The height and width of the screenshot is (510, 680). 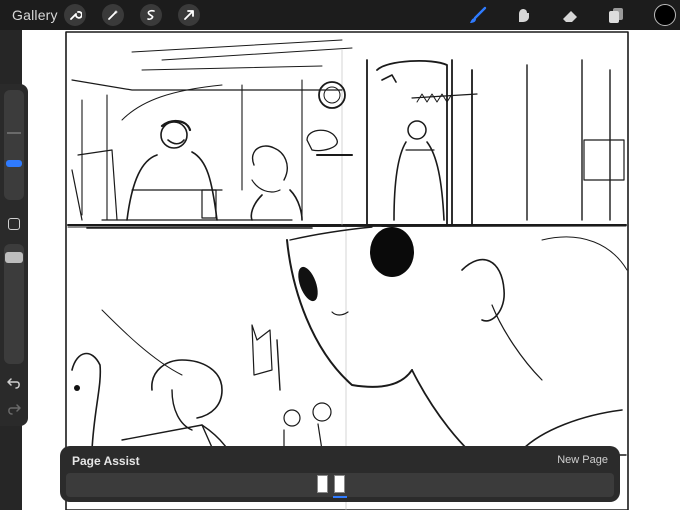 I want to click on page-thumbnail, so click(x=322, y=484).